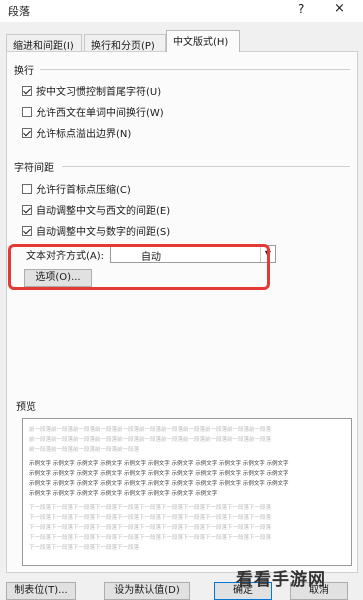  What do you see at coordinates (34, 168) in the screenshot?
I see `char-spacing-heading: 字符间距` at bounding box center [34, 168].